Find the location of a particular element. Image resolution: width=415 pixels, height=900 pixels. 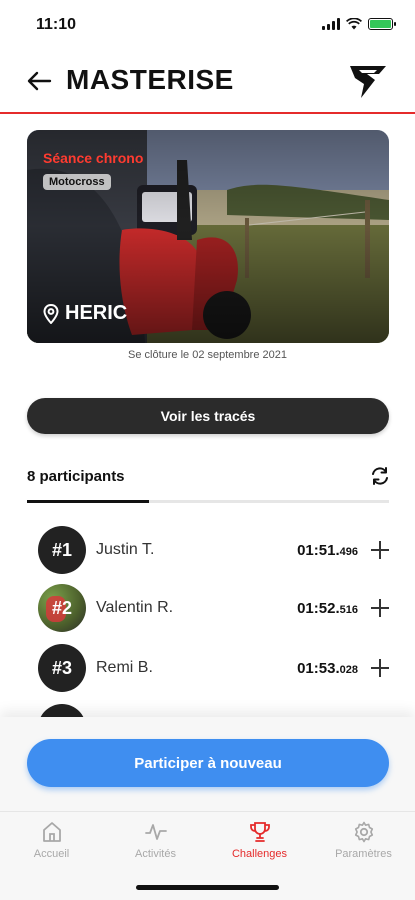

cellular-signal-icon is located at coordinates (331, 24).